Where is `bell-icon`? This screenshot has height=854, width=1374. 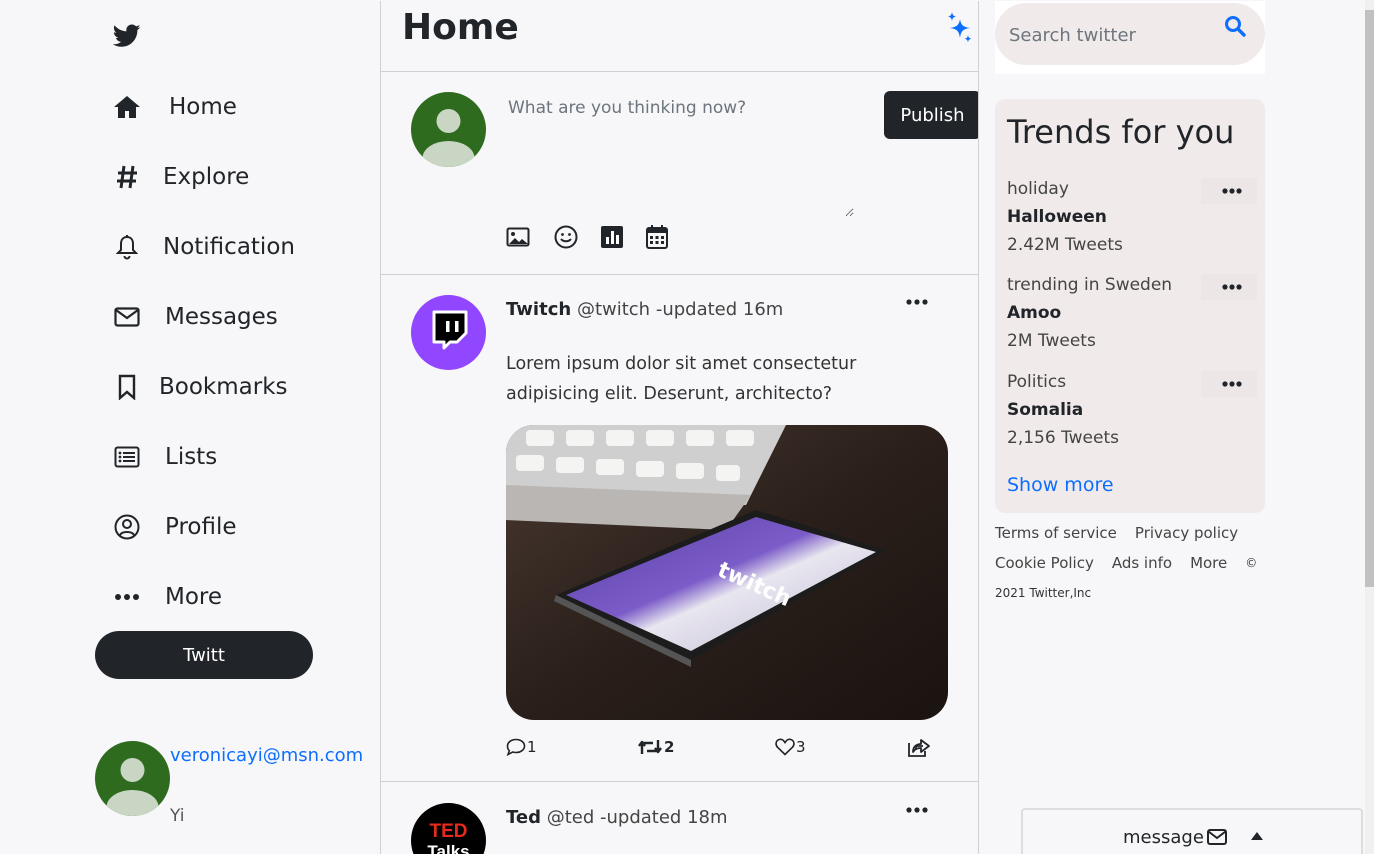
bell-icon is located at coordinates (127, 247).